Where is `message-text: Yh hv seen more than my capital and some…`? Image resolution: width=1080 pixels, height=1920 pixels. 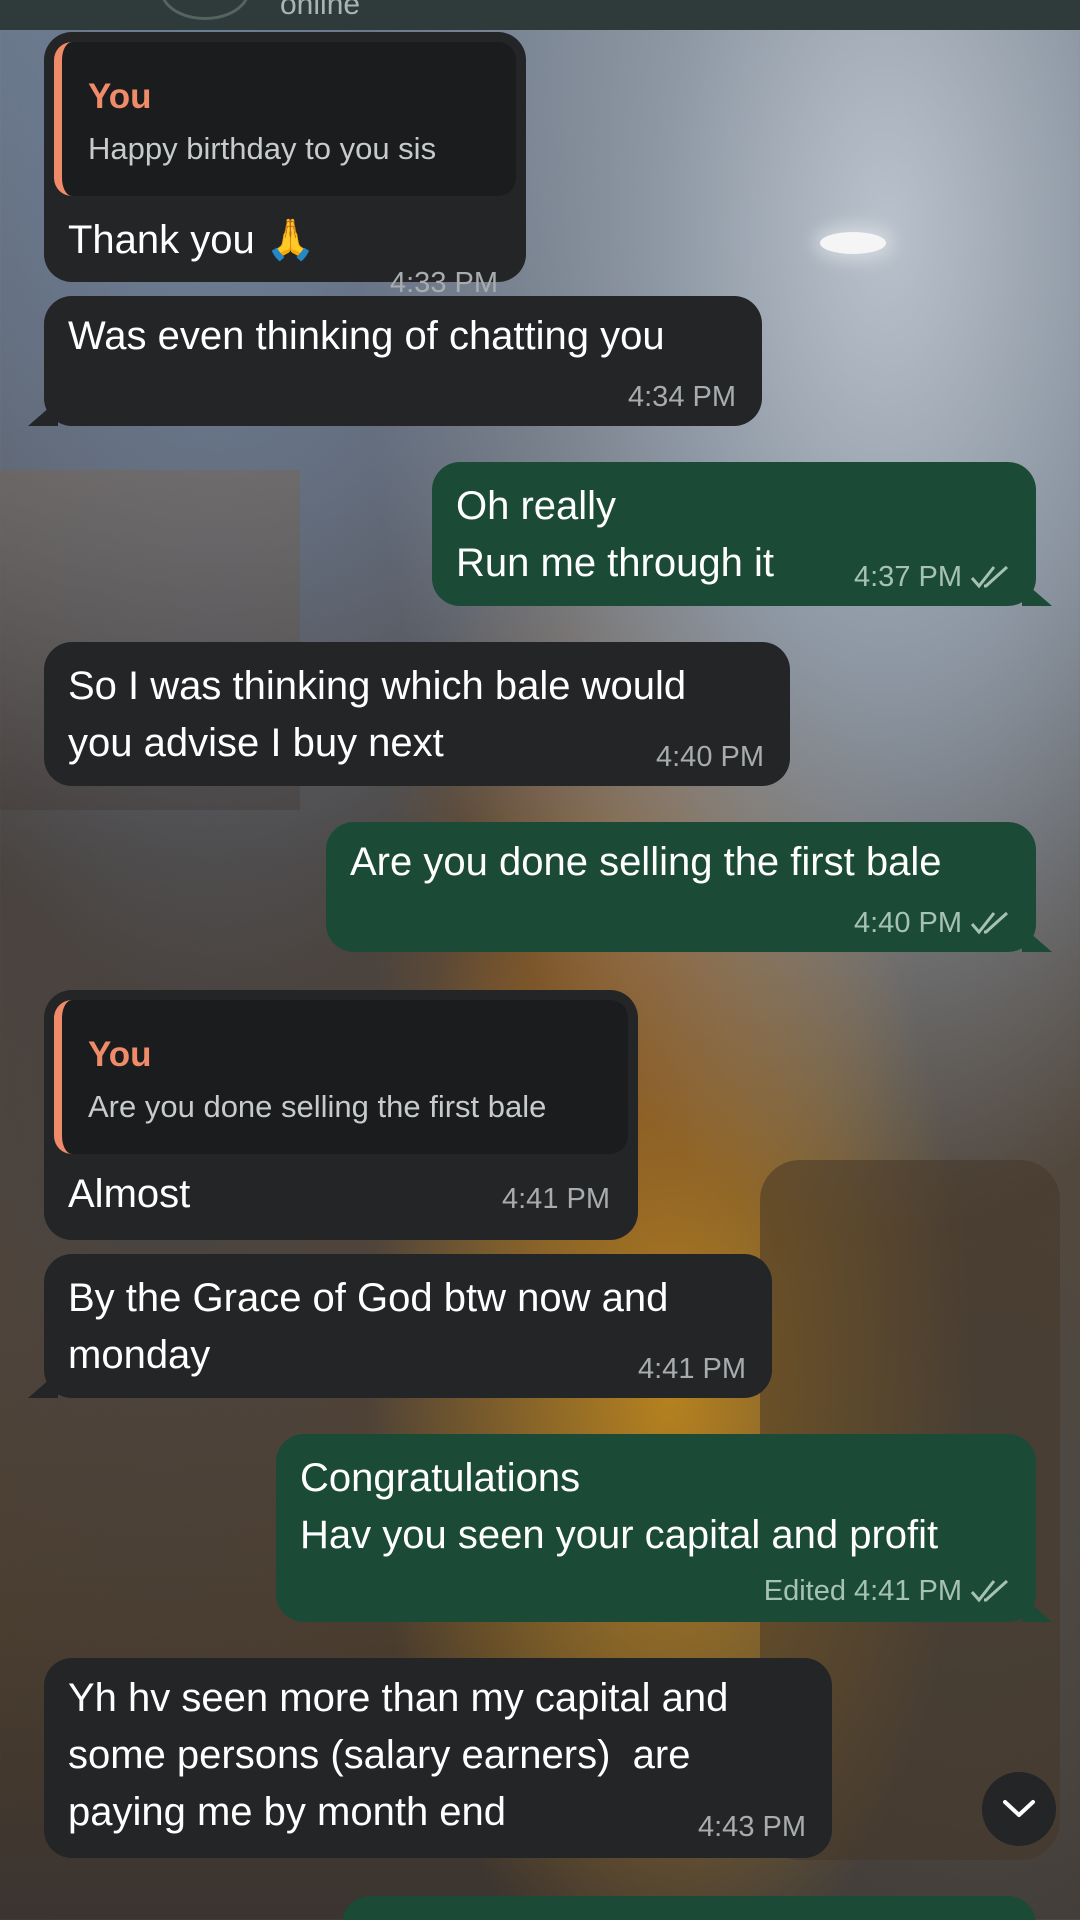 message-text: Yh hv seen more than my capital and some… is located at coordinates (398, 1755).